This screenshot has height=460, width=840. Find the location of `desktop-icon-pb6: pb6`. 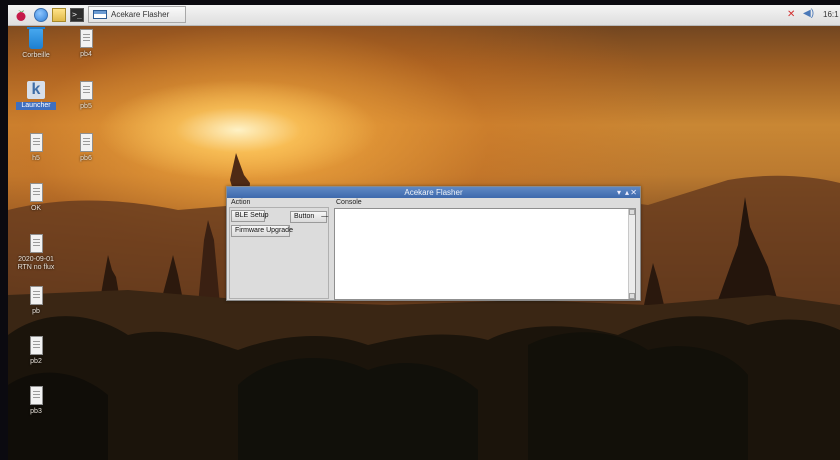

desktop-icon-pb6: pb6 is located at coordinates (86, 148).